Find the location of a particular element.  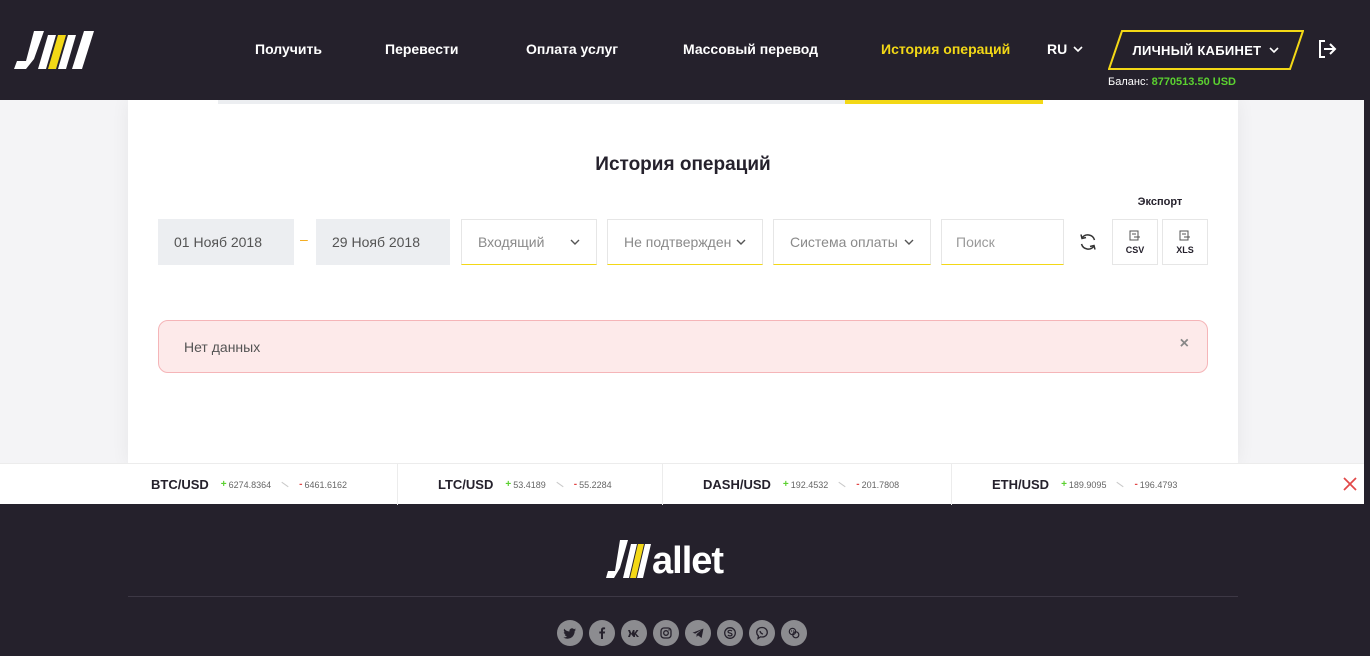

ticker-sell-value: 55.2284 is located at coordinates (595, 484).